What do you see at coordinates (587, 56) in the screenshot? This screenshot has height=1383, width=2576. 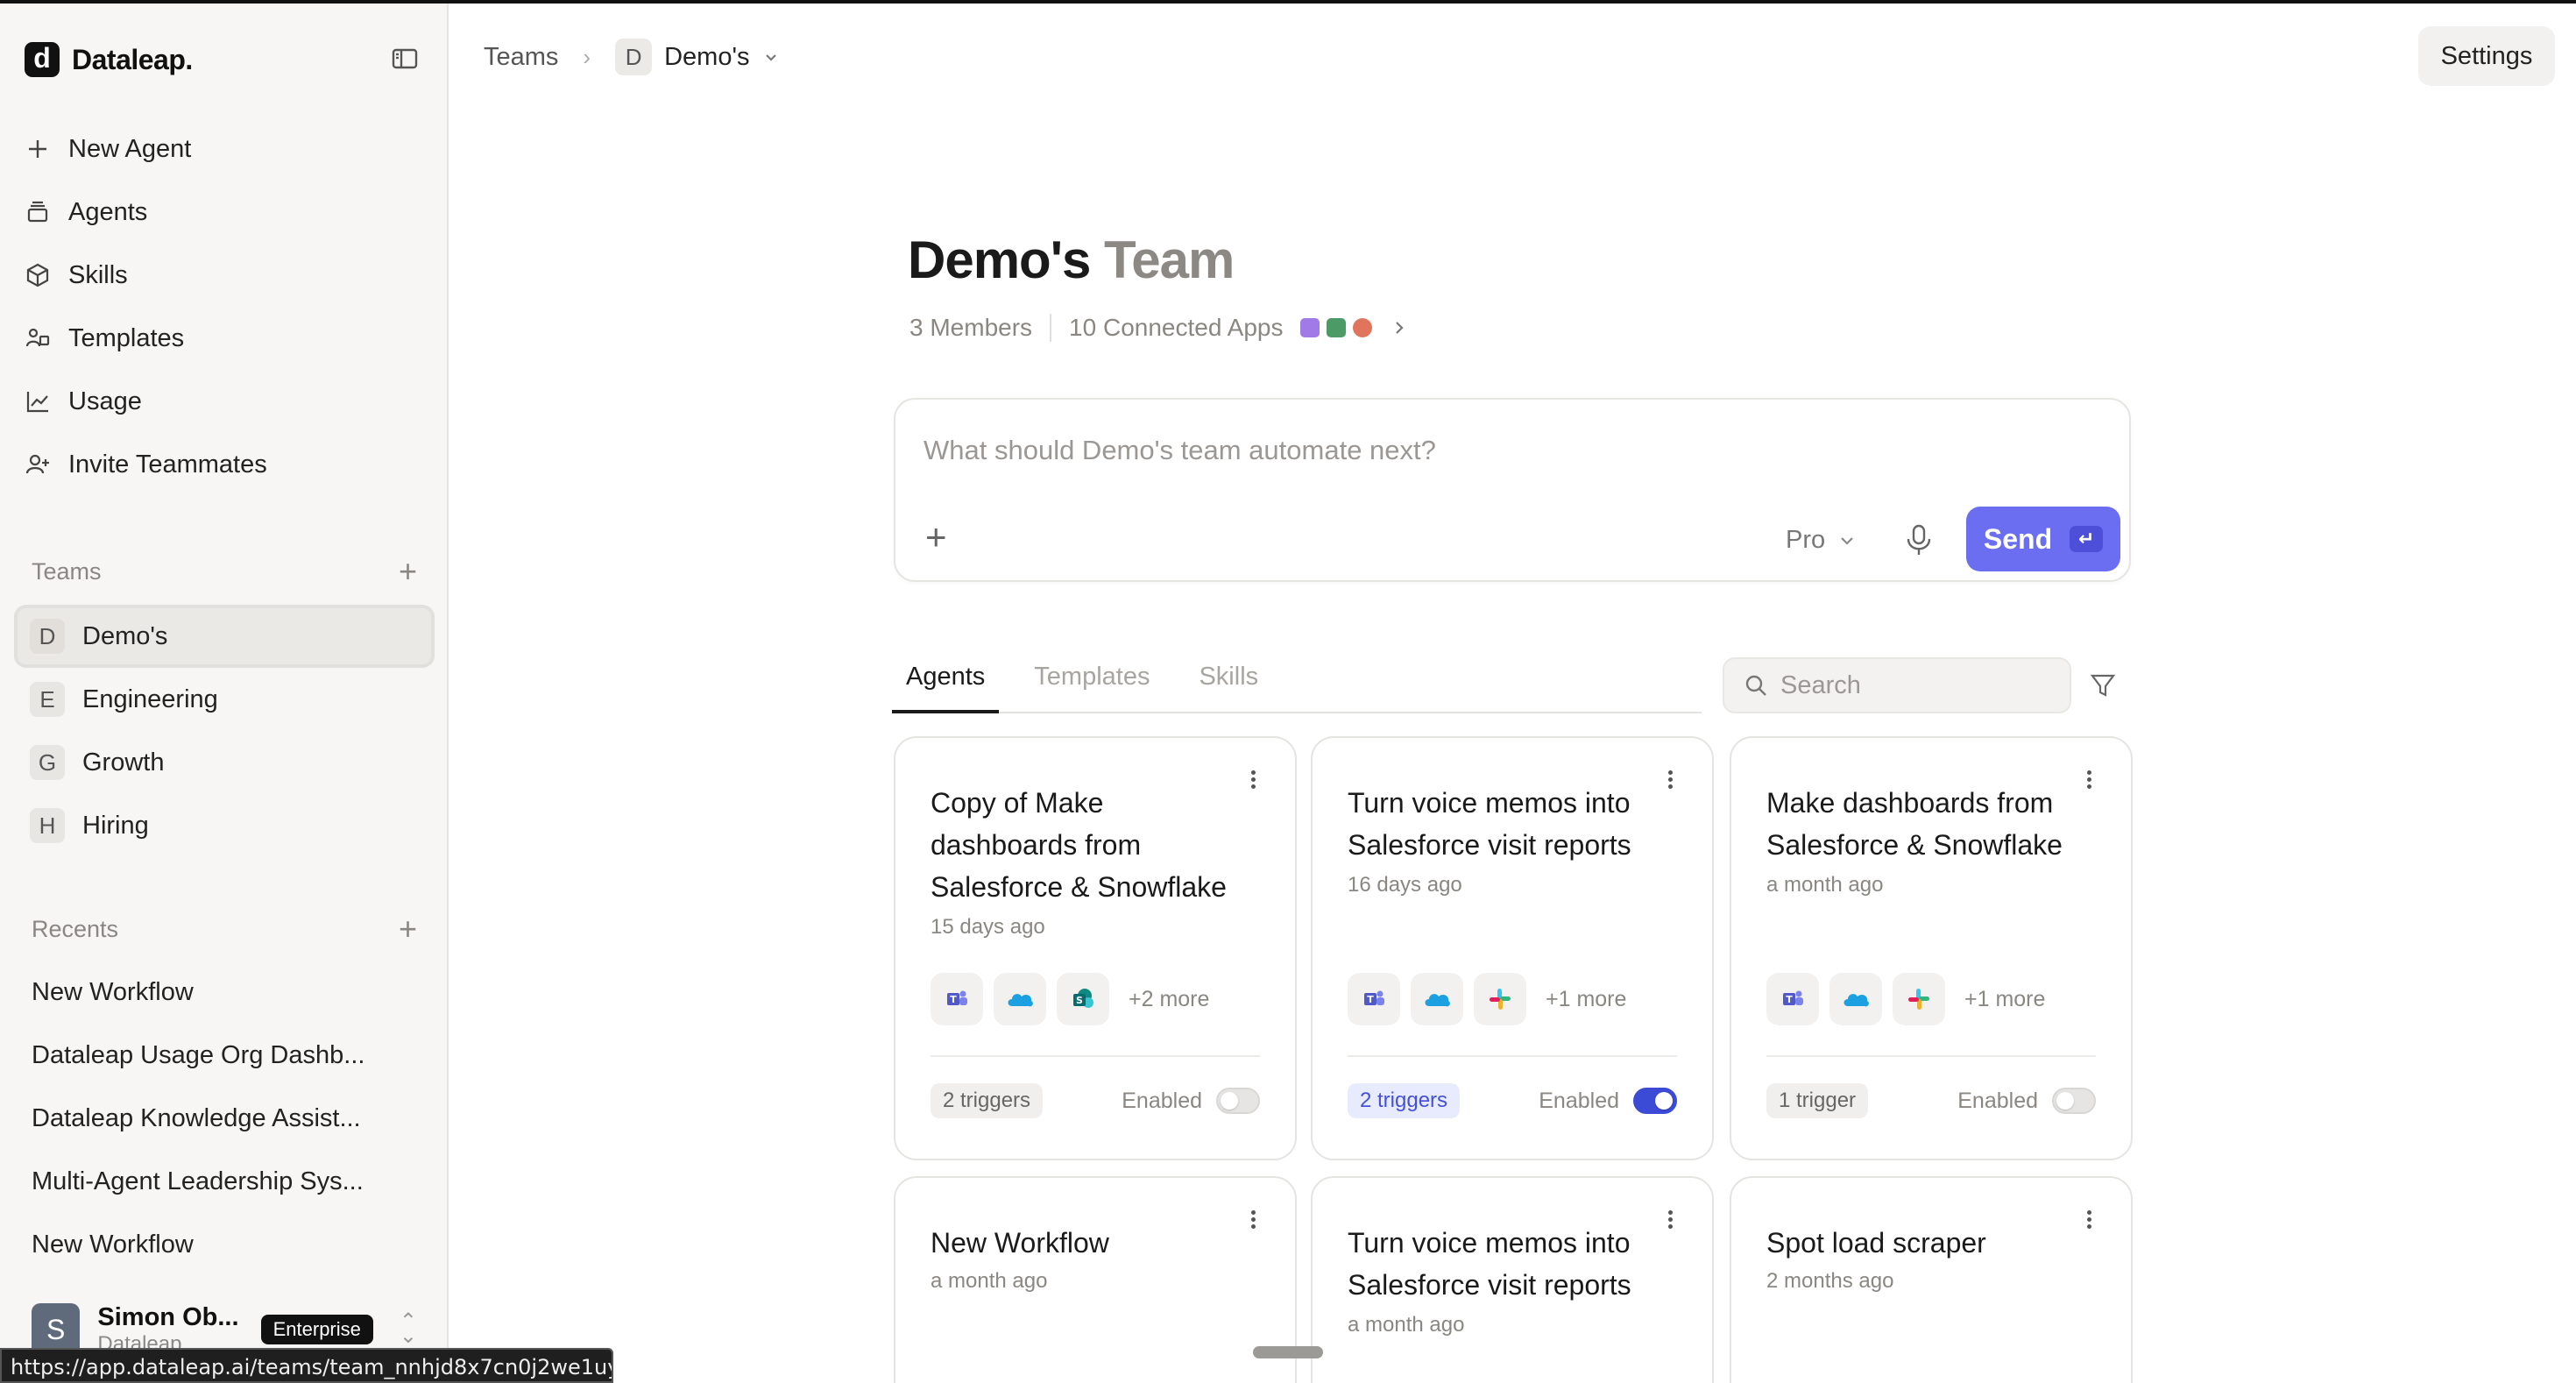 I see `chevron-right-icon: ›` at bounding box center [587, 56].